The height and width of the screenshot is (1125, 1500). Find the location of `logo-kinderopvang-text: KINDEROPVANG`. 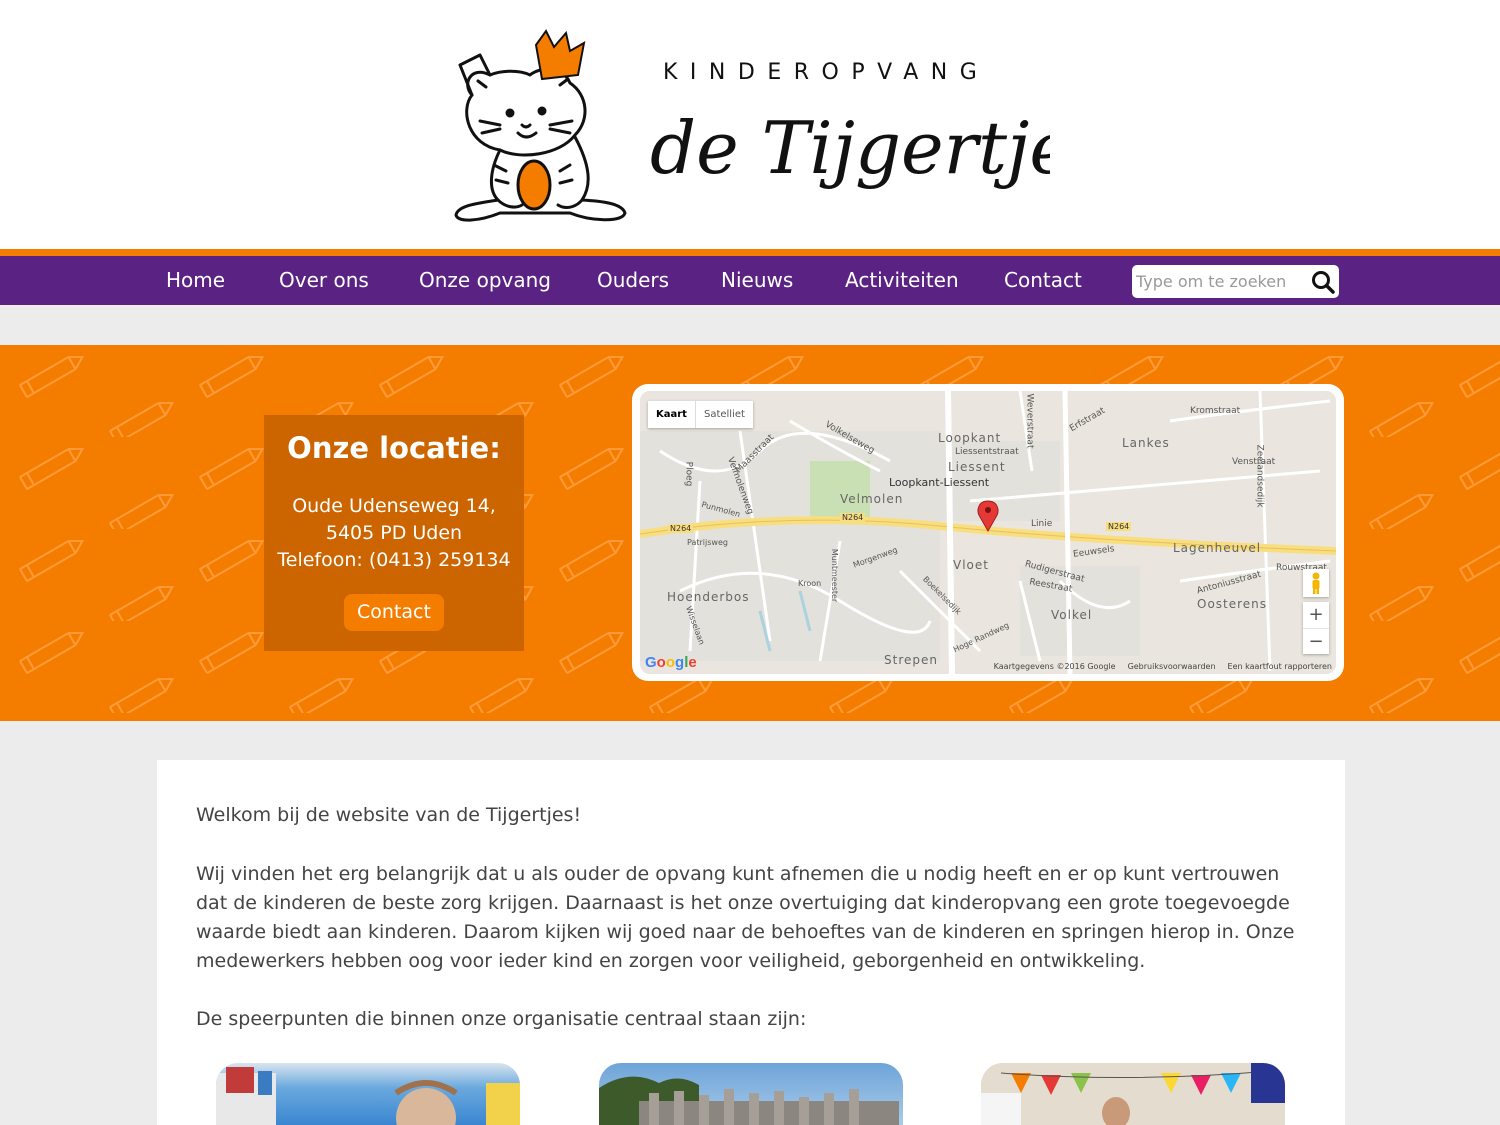

logo-kinderopvang-text: KINDEROPVANG is located at coordinates (826, 72).